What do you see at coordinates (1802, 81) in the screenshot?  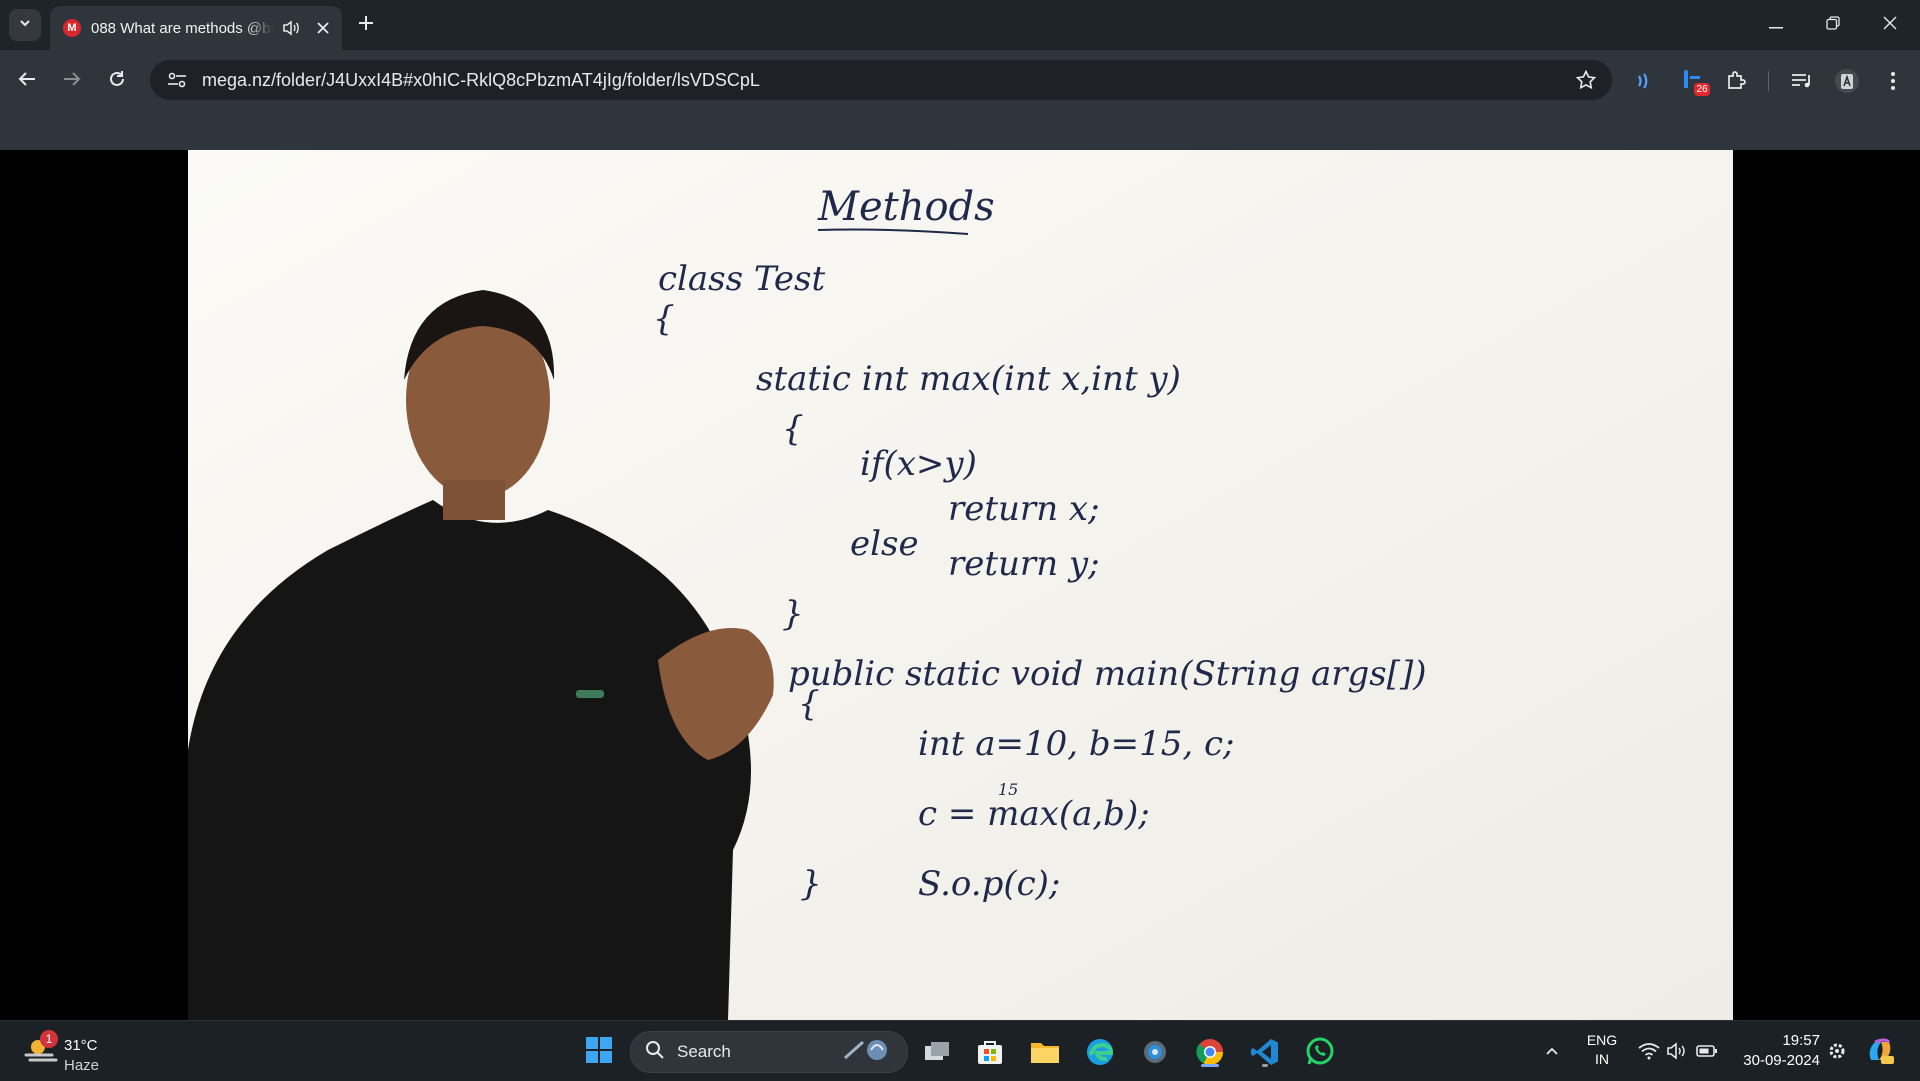 I see `media-control-icon` at bounding box center [1802, 81].